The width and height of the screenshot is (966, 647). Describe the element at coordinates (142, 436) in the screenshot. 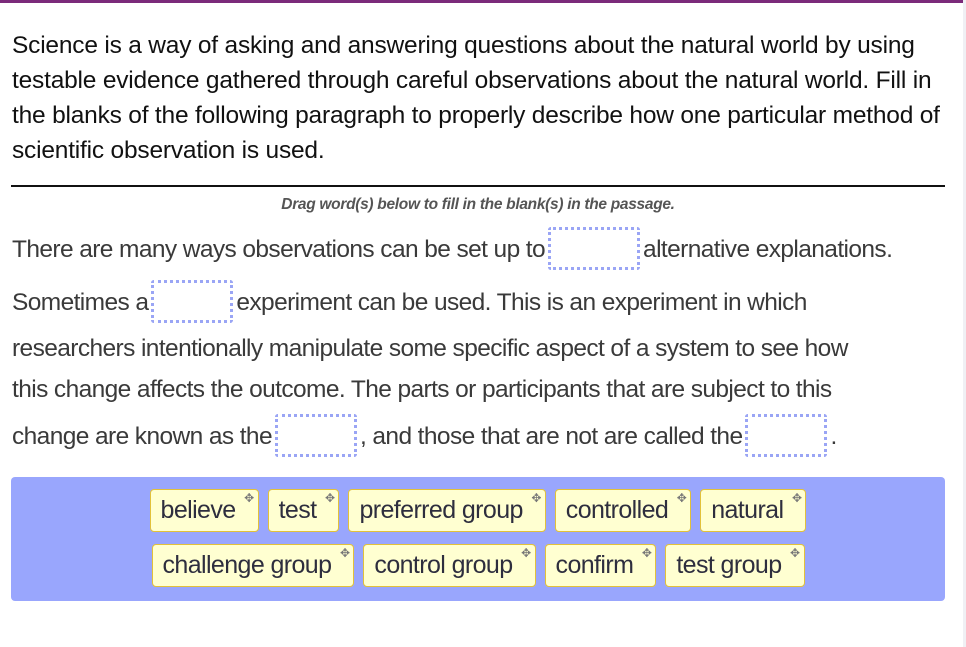

I see `passage-text: change are known as the` at that location.